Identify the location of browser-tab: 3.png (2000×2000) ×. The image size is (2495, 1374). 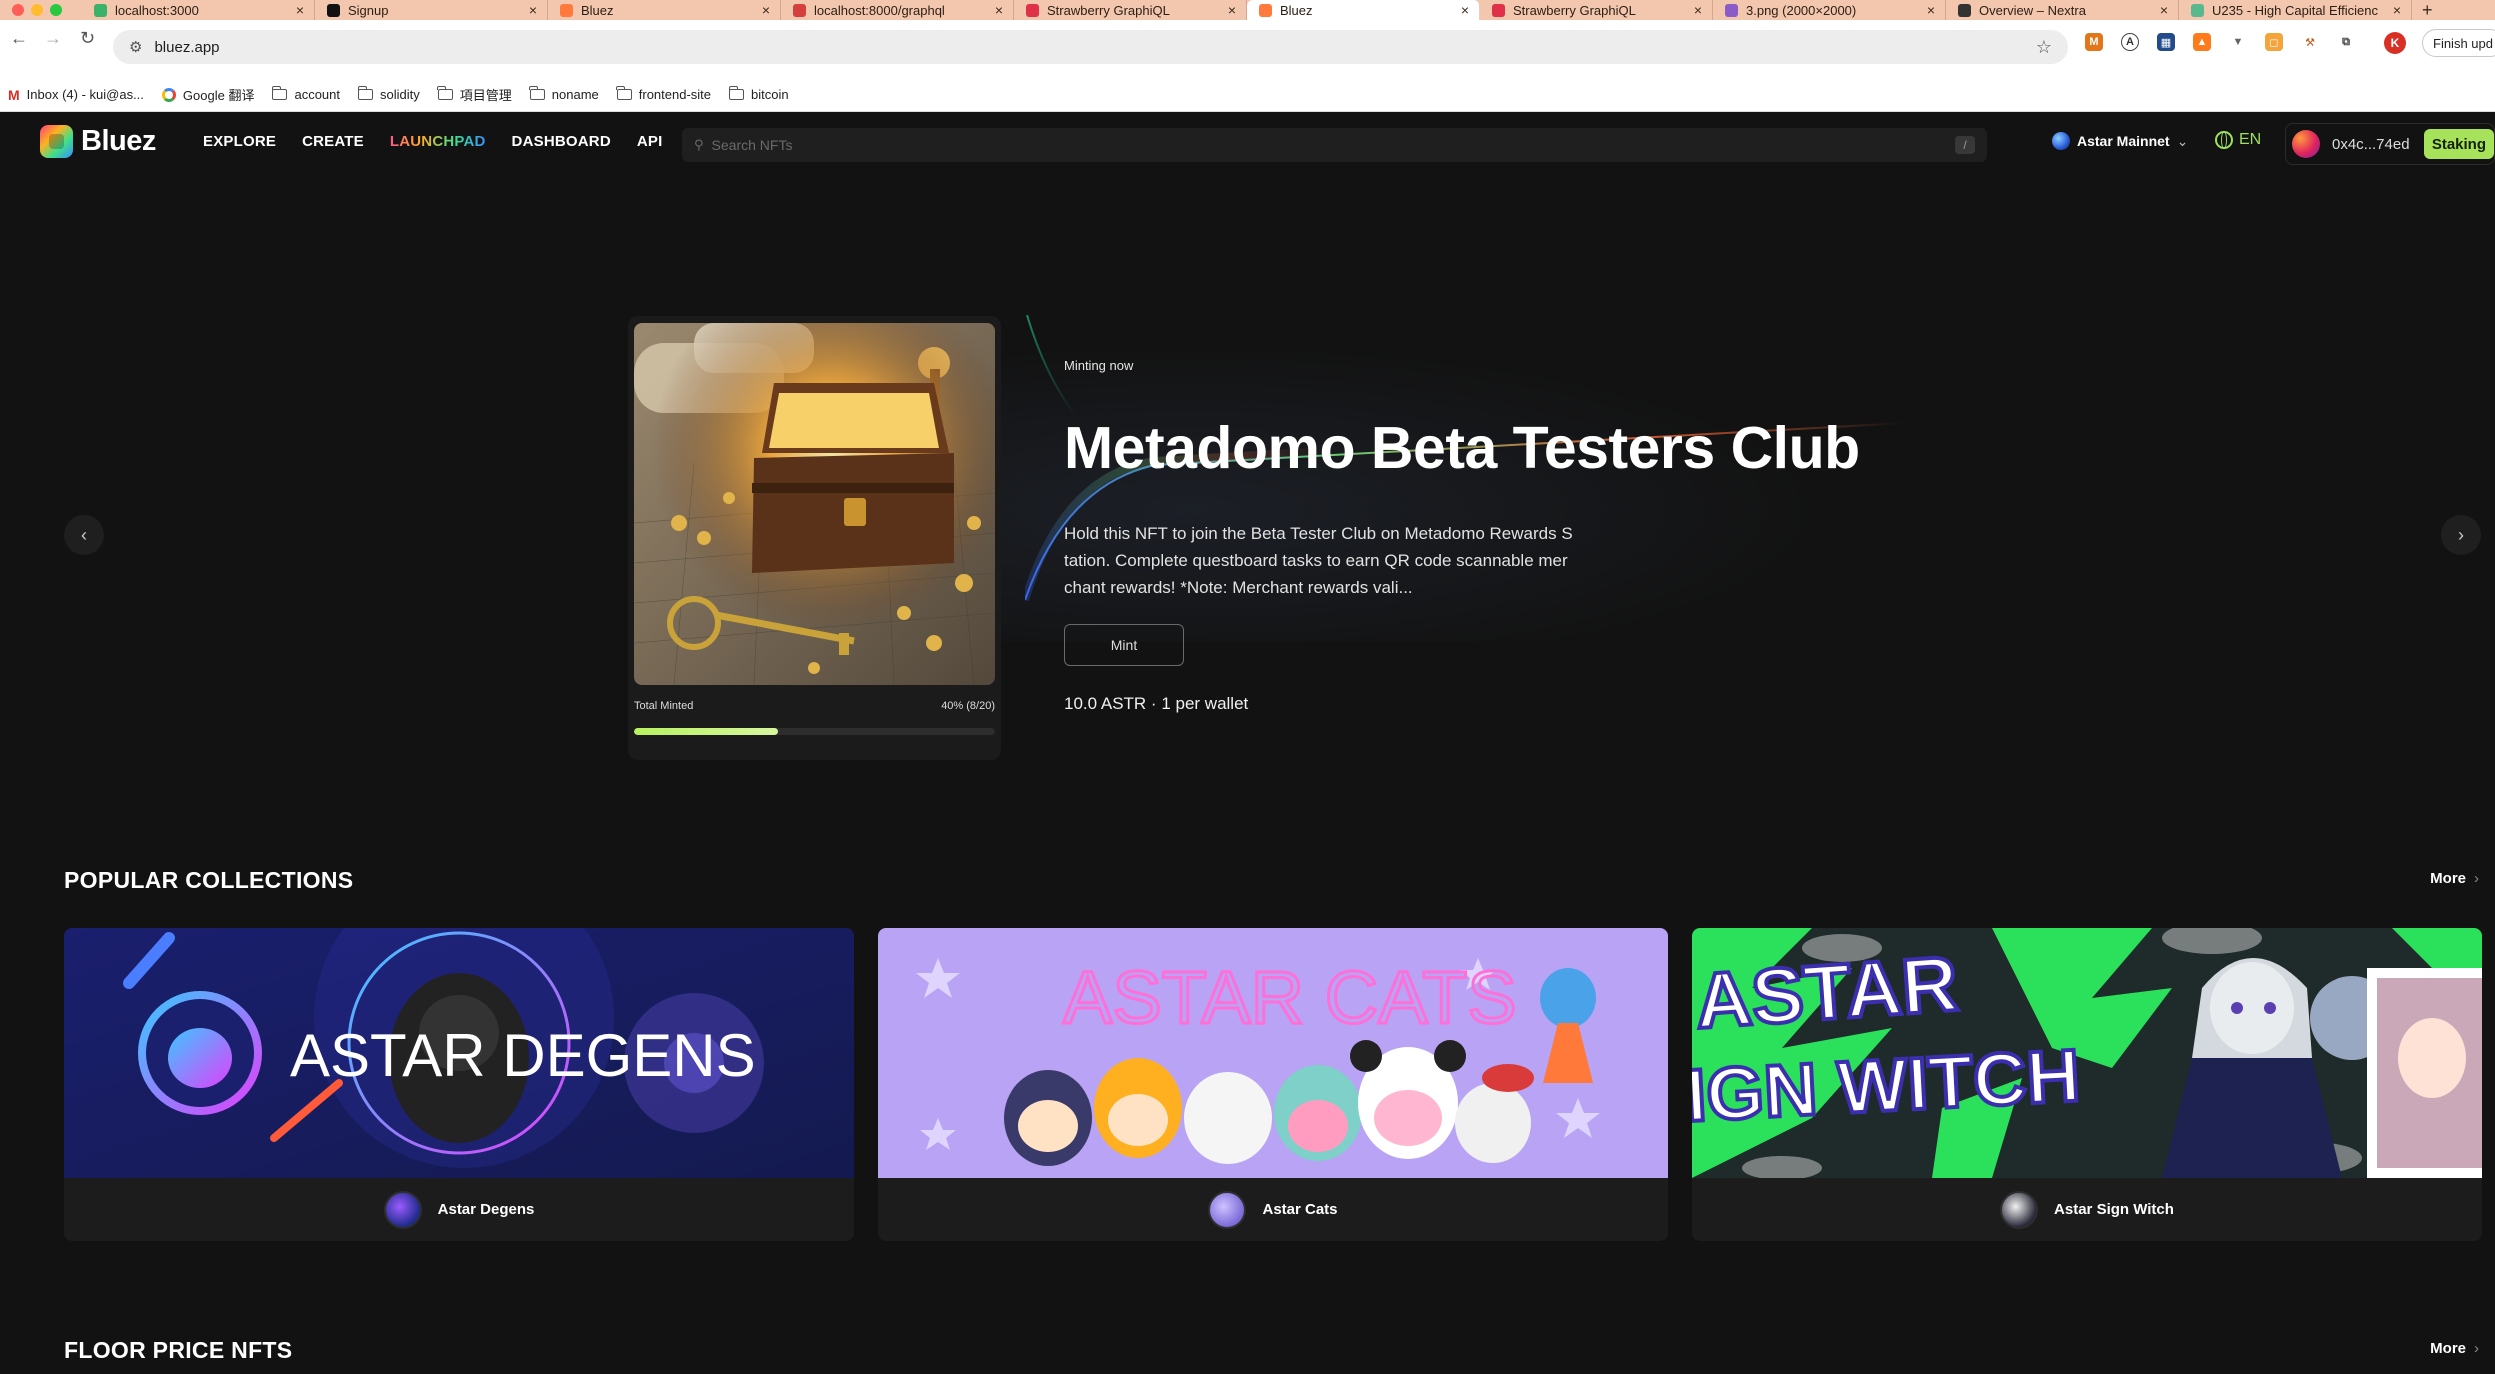
(1829, 10).